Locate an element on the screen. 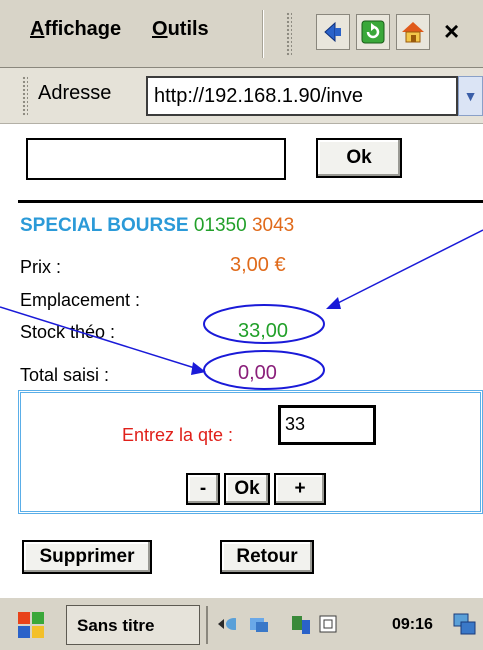  show-desktop-icon is located at coordinates (465, 625).